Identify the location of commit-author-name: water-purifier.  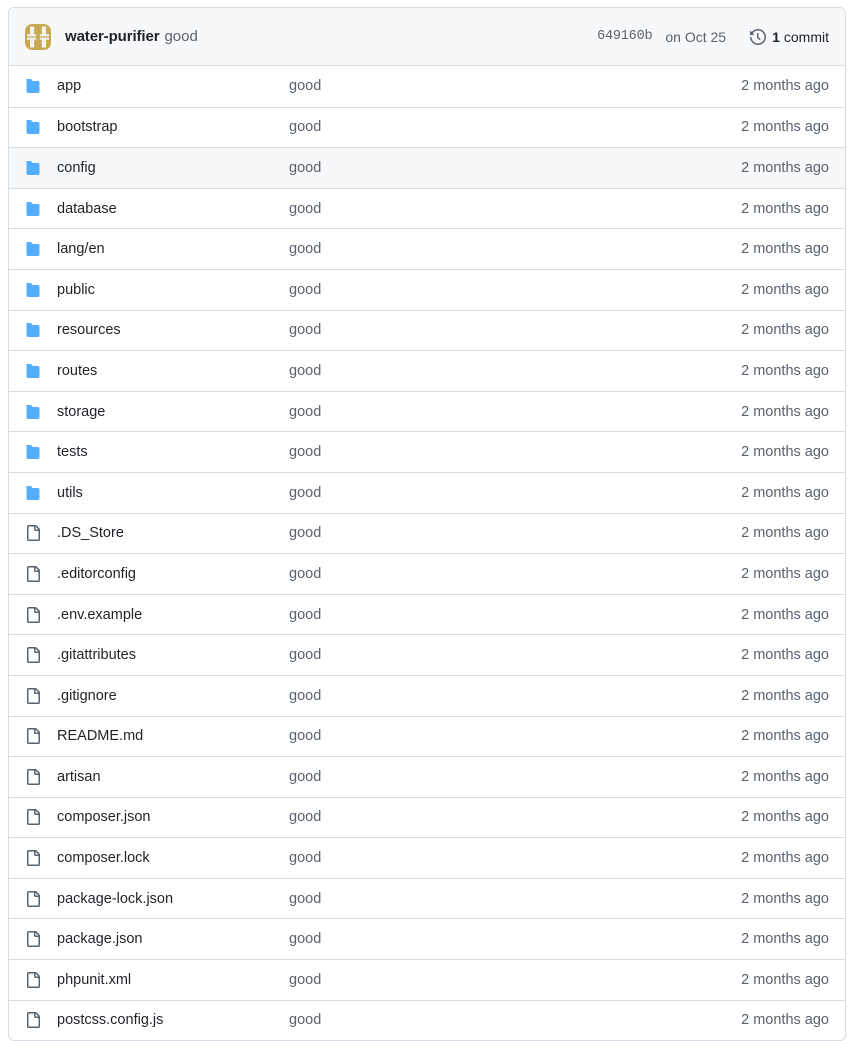
(112, 36).